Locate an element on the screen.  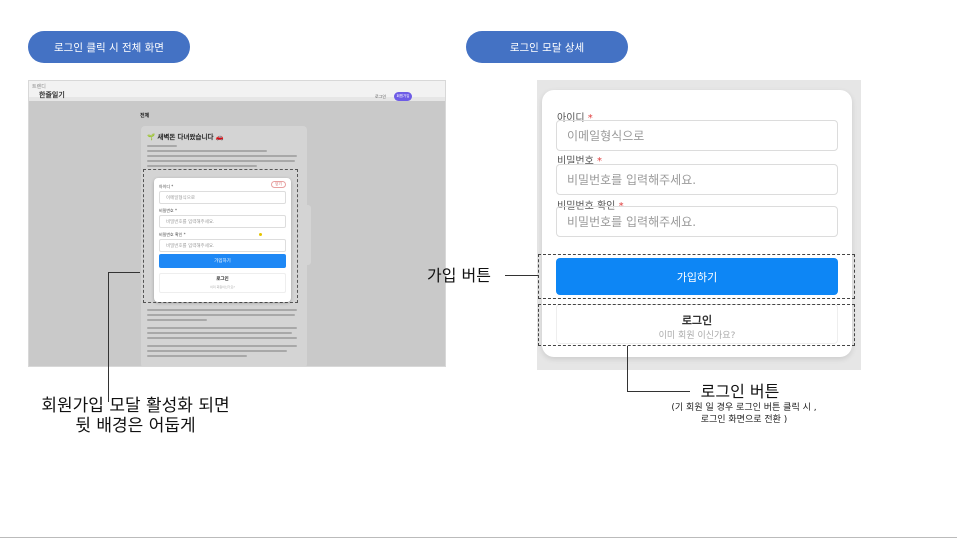
nav-signup-button: 회원가입 is located at coordinates (403, 96).